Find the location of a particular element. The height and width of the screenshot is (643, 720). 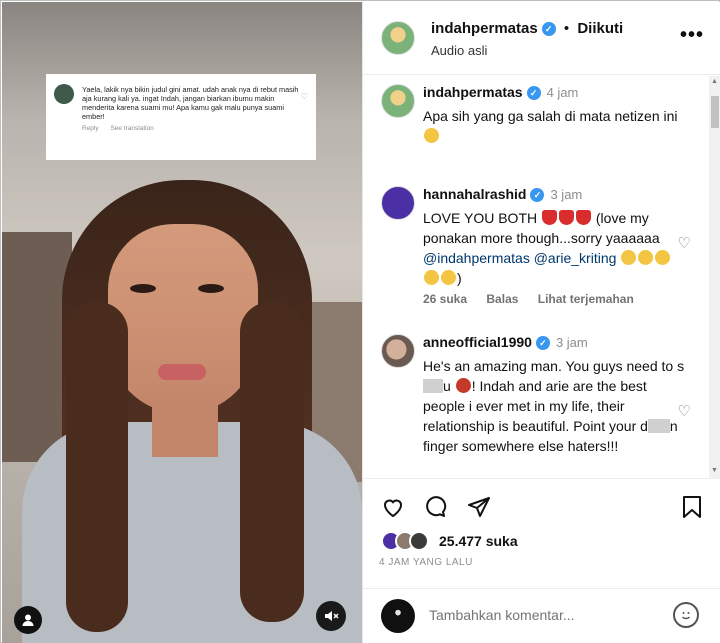

person-eye-left is located at coordinates (143, 288).